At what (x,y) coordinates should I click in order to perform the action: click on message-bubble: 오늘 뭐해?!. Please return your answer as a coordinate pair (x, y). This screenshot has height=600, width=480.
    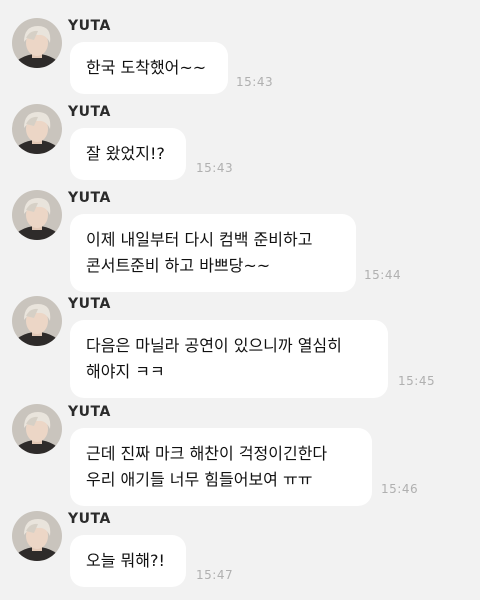
    Looking at the image, I should click on (128, 561).